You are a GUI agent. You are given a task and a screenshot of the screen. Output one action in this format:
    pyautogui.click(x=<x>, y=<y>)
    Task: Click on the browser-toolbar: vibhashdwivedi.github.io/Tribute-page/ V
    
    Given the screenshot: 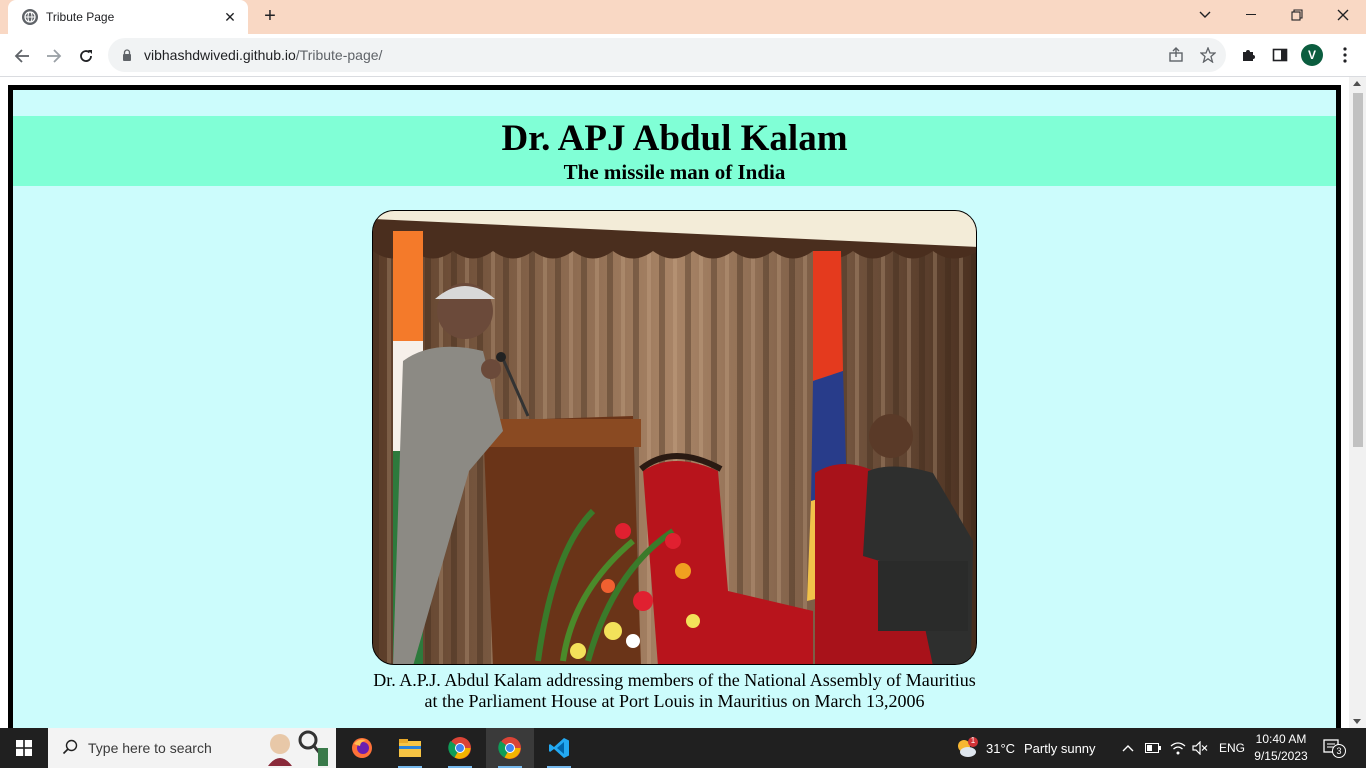 What is the action you would take?
    pyautogui.click(x=683, y=55)
    